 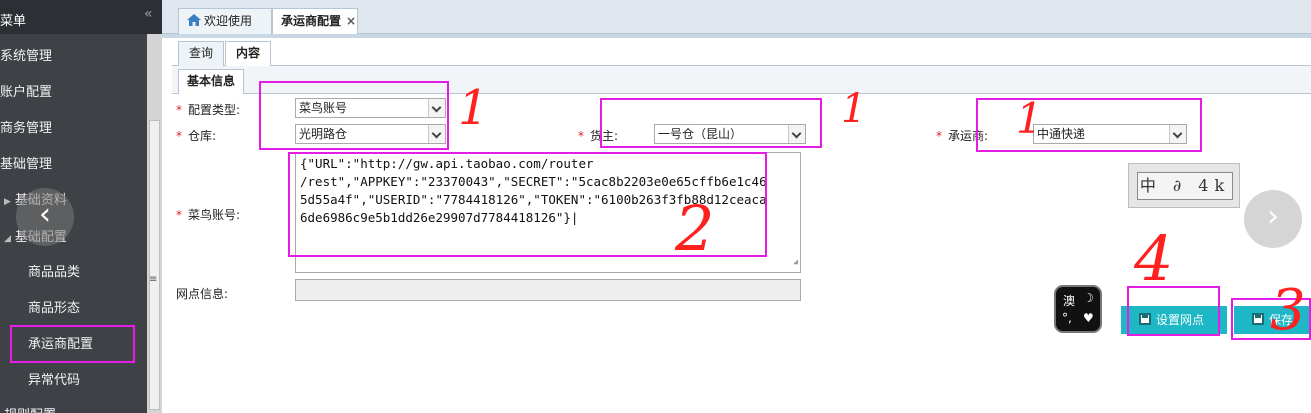 I want to click on sidebar-subitem-category: 商品品类, so click(x=54, y=270).